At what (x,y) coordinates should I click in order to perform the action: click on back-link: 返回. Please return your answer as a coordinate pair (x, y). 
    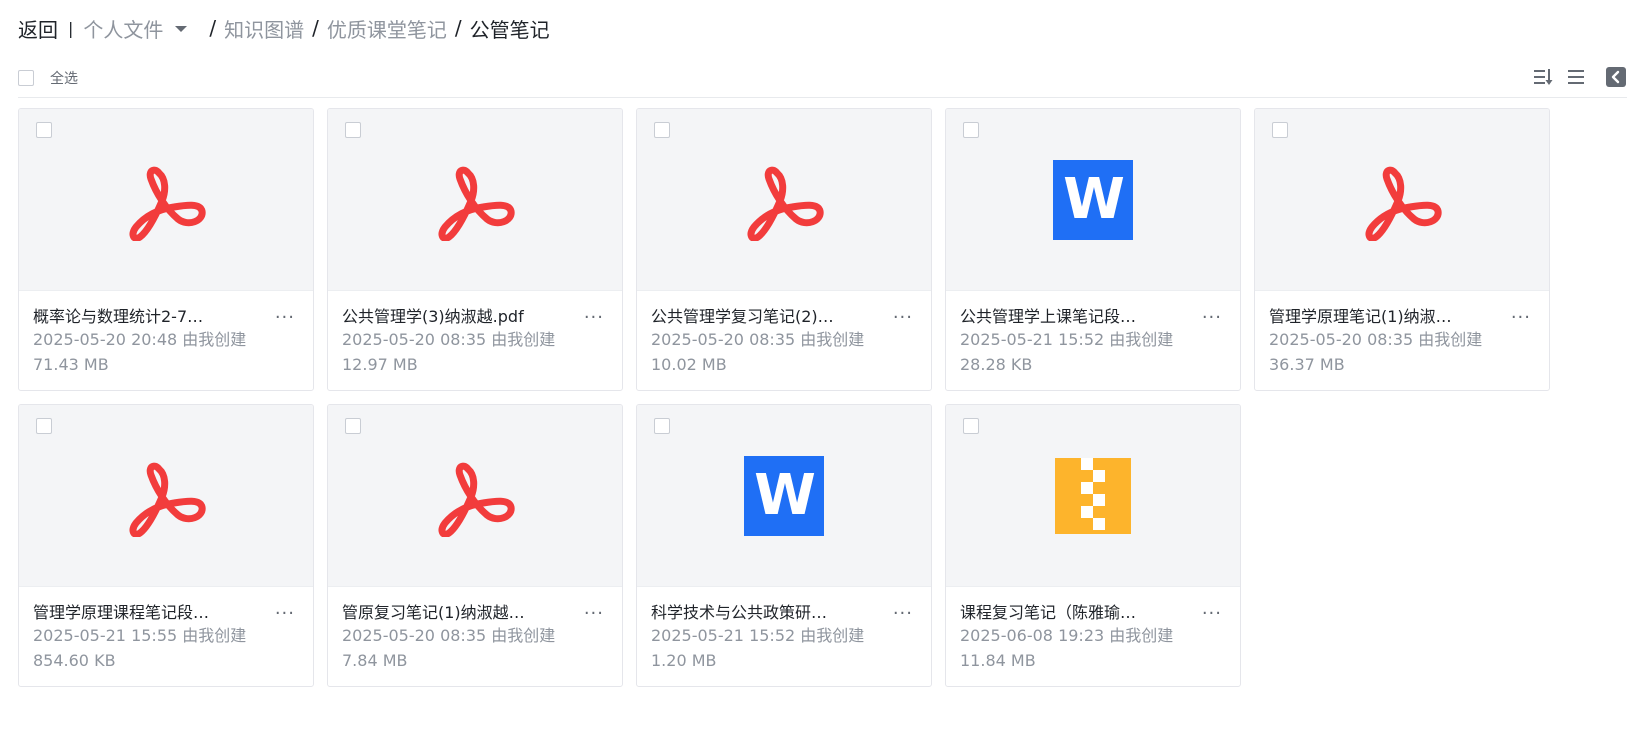
    Looking at the image, I should click on (38, 28).